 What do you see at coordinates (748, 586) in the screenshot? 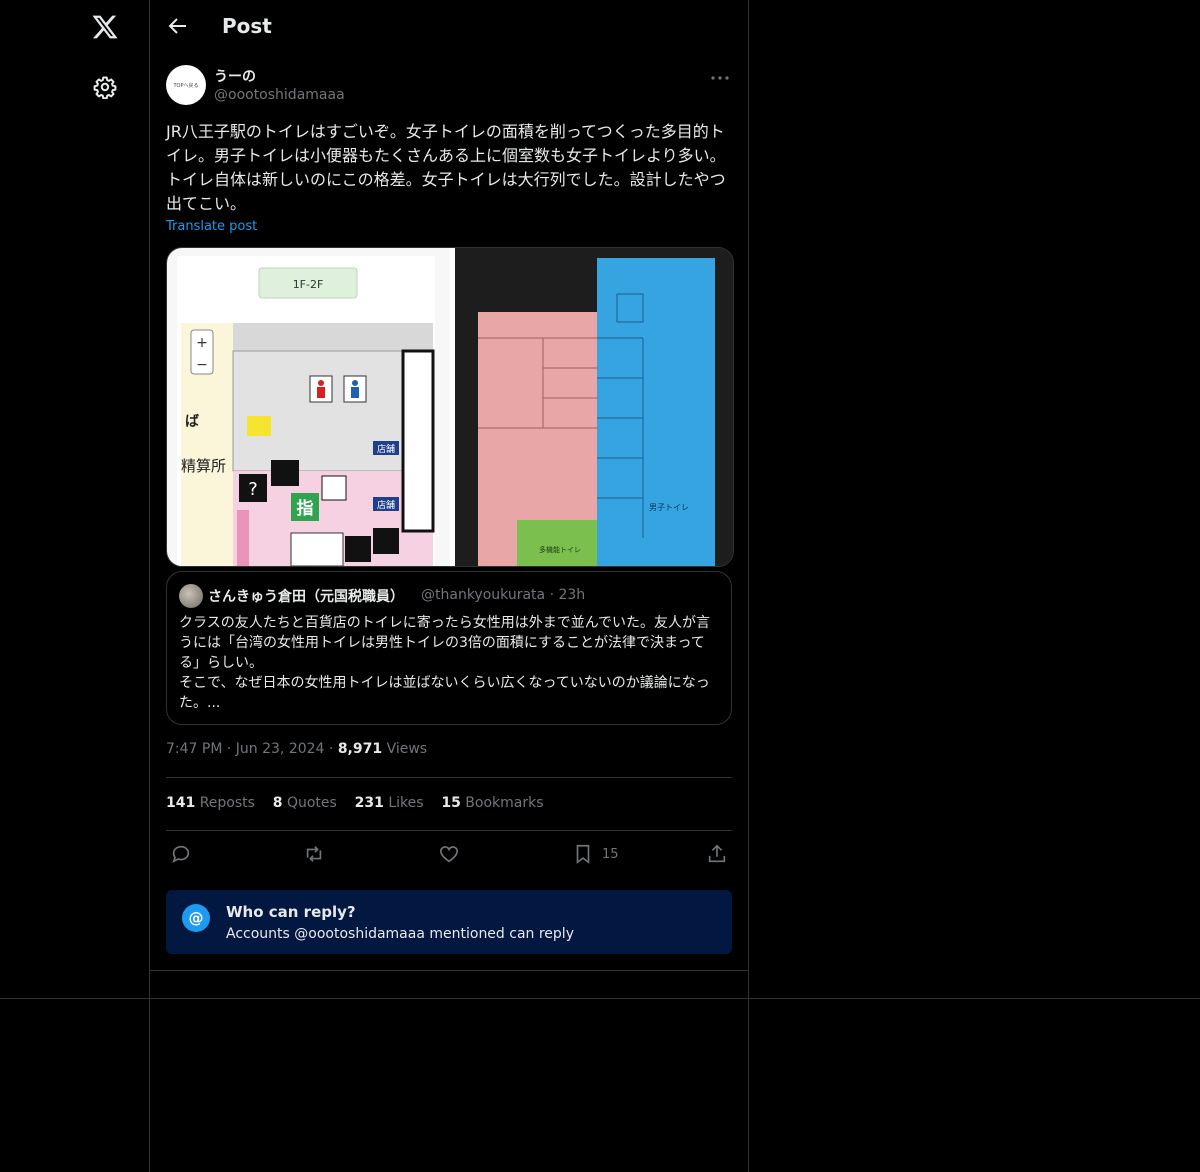
I see `right-divider` at bounding box center [748, 586].